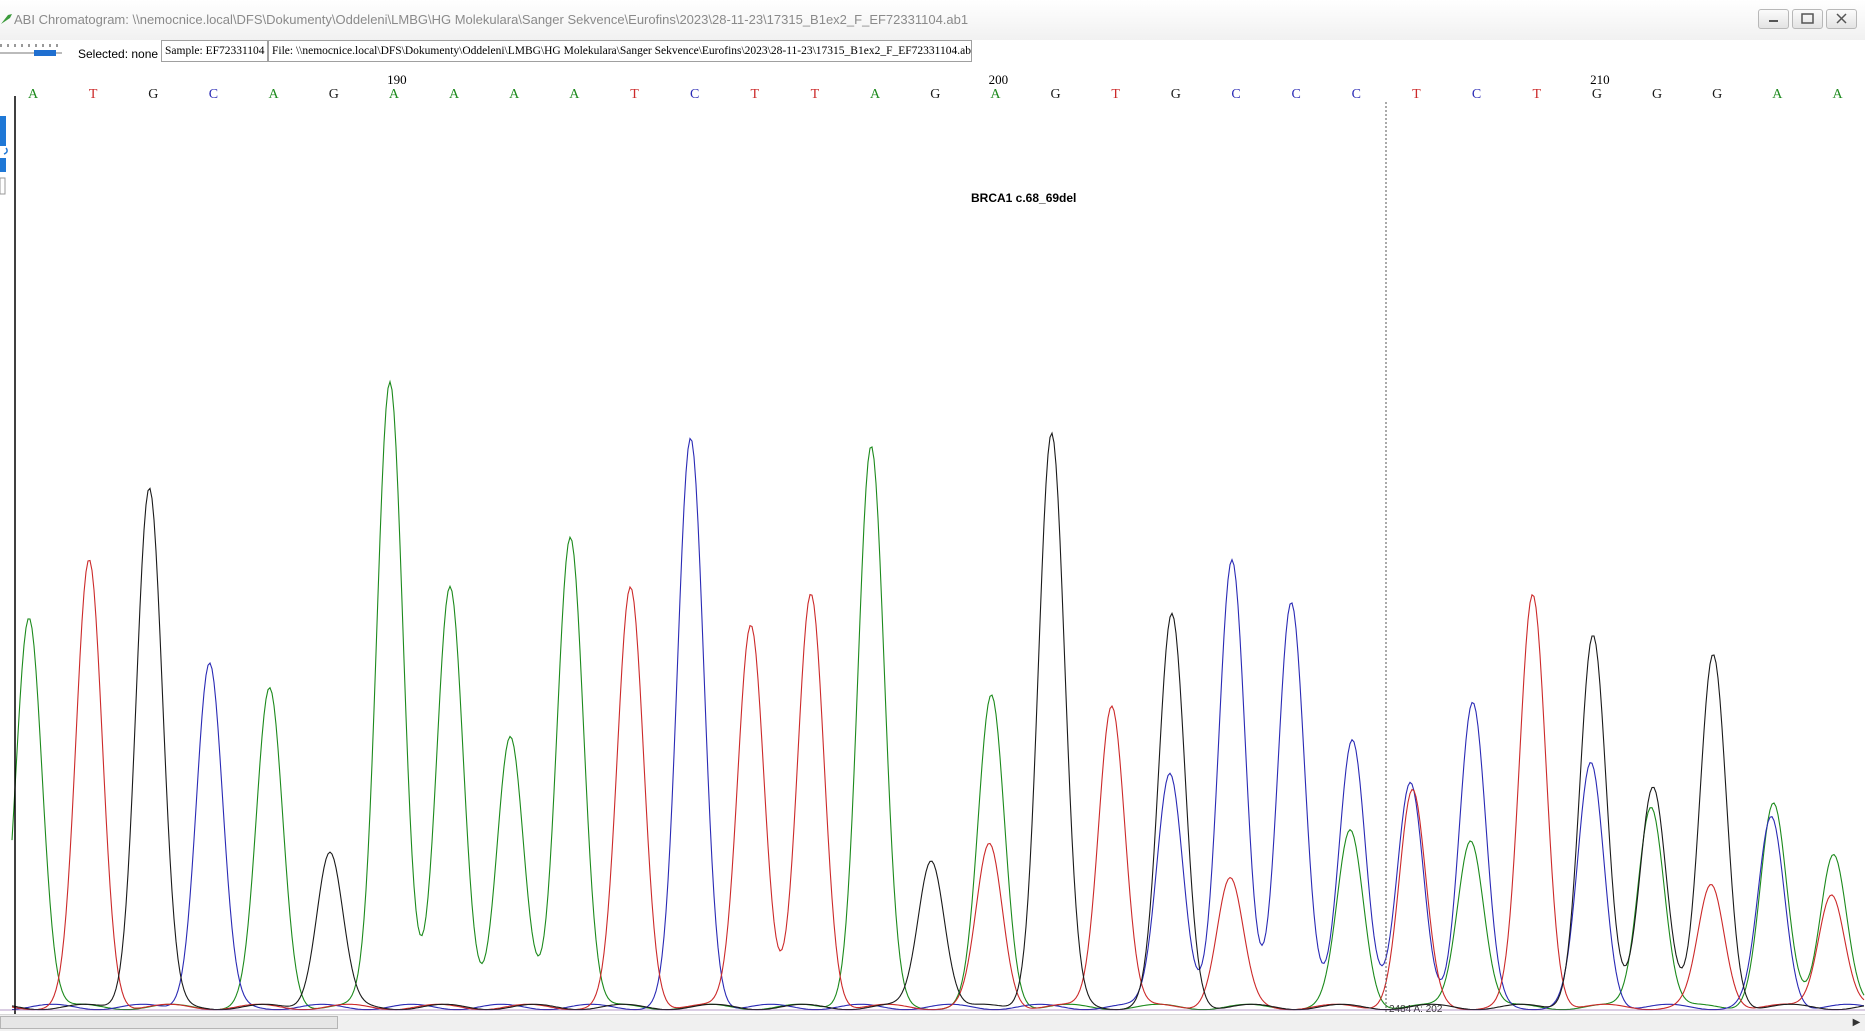  Describe the element at coordinates (31, 52) in the screenshot. I see `zoom-slider` at that location.